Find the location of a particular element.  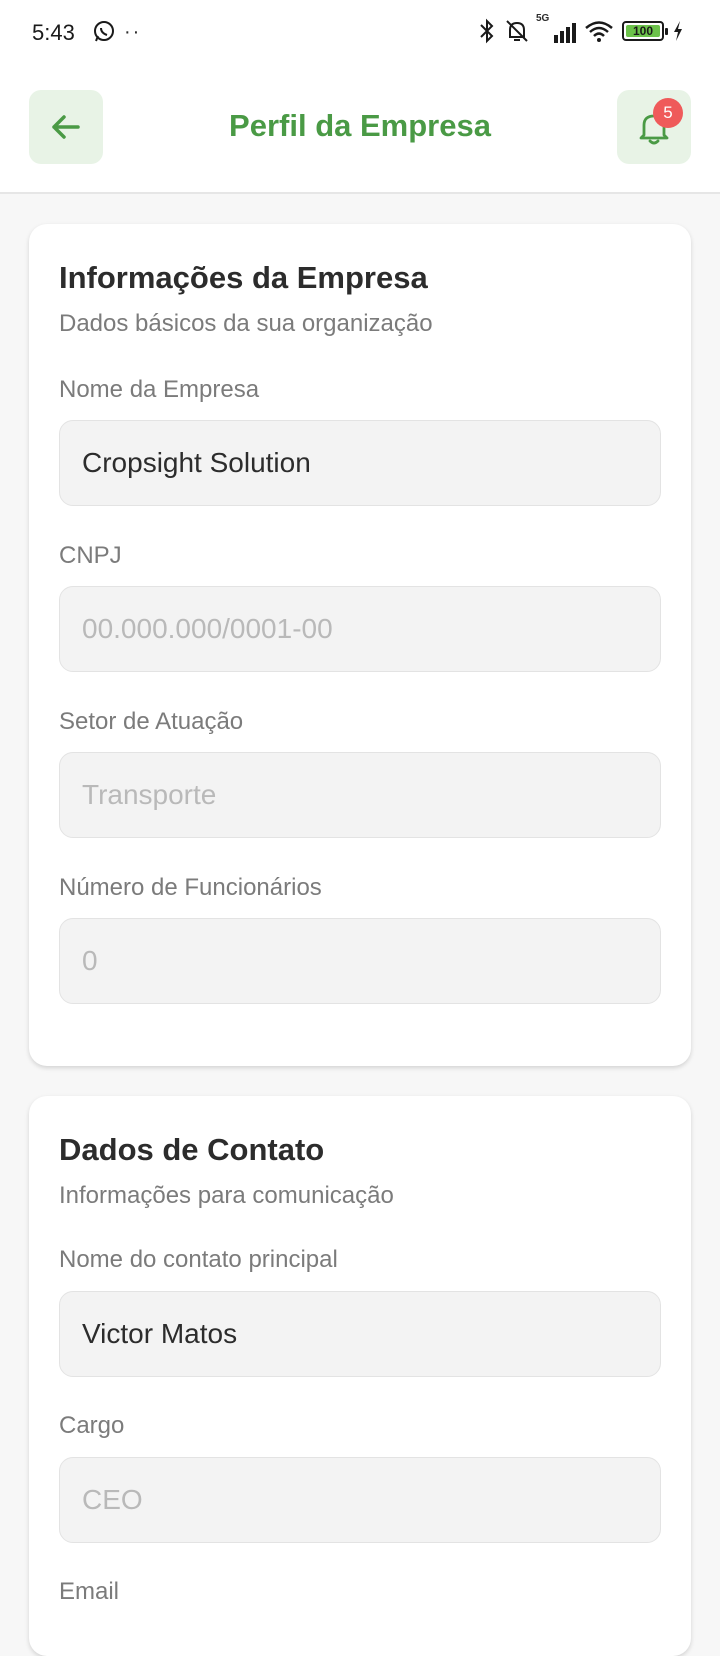

employees-input: 0 is located at coordinates (360, 961).